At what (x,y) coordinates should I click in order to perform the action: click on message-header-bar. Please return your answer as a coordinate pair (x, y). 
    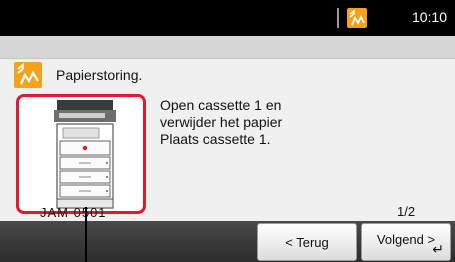
    Looking at the image, I should click on (227, 47).